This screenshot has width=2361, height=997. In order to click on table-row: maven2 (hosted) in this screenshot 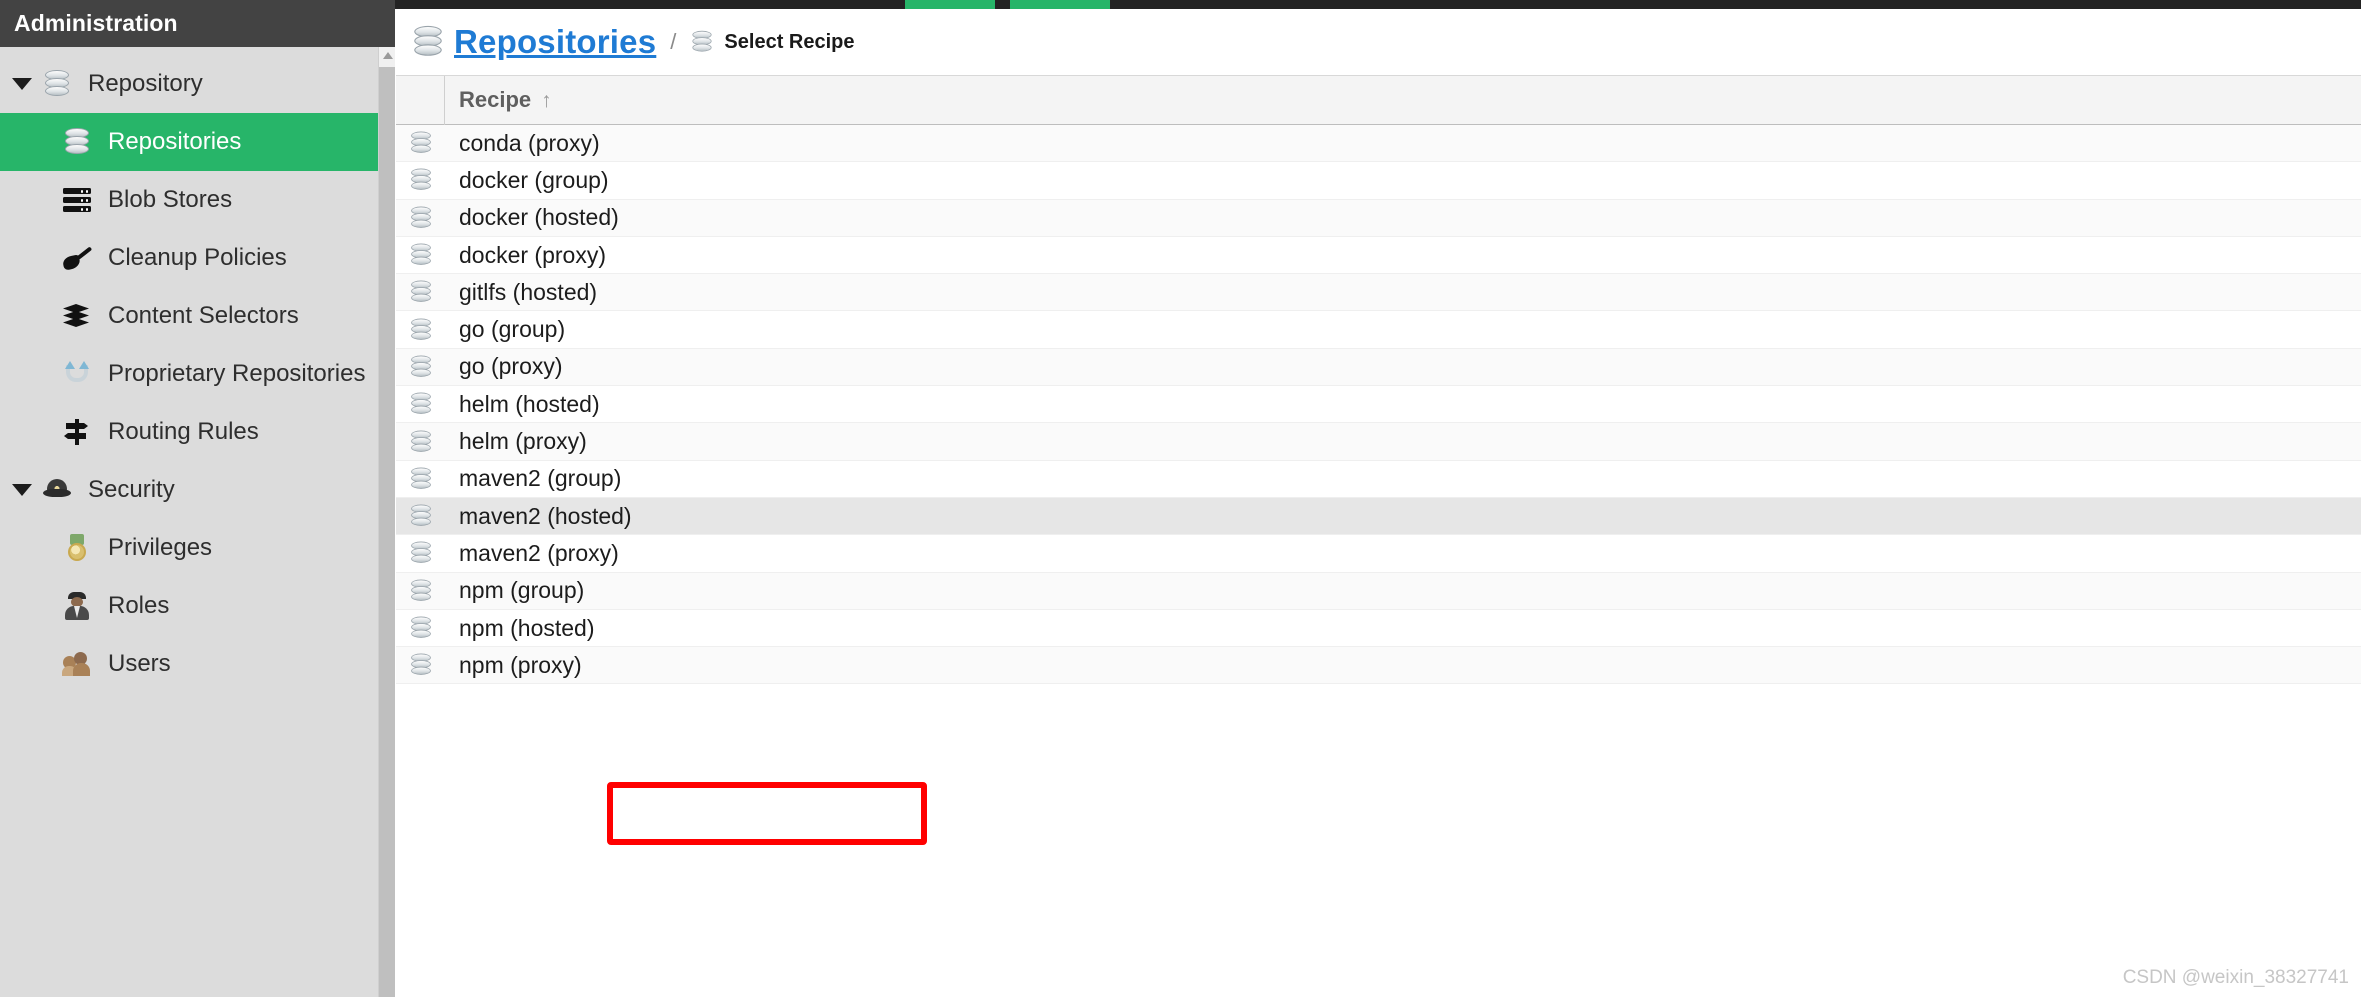, I will do `click(1378, 516)`.